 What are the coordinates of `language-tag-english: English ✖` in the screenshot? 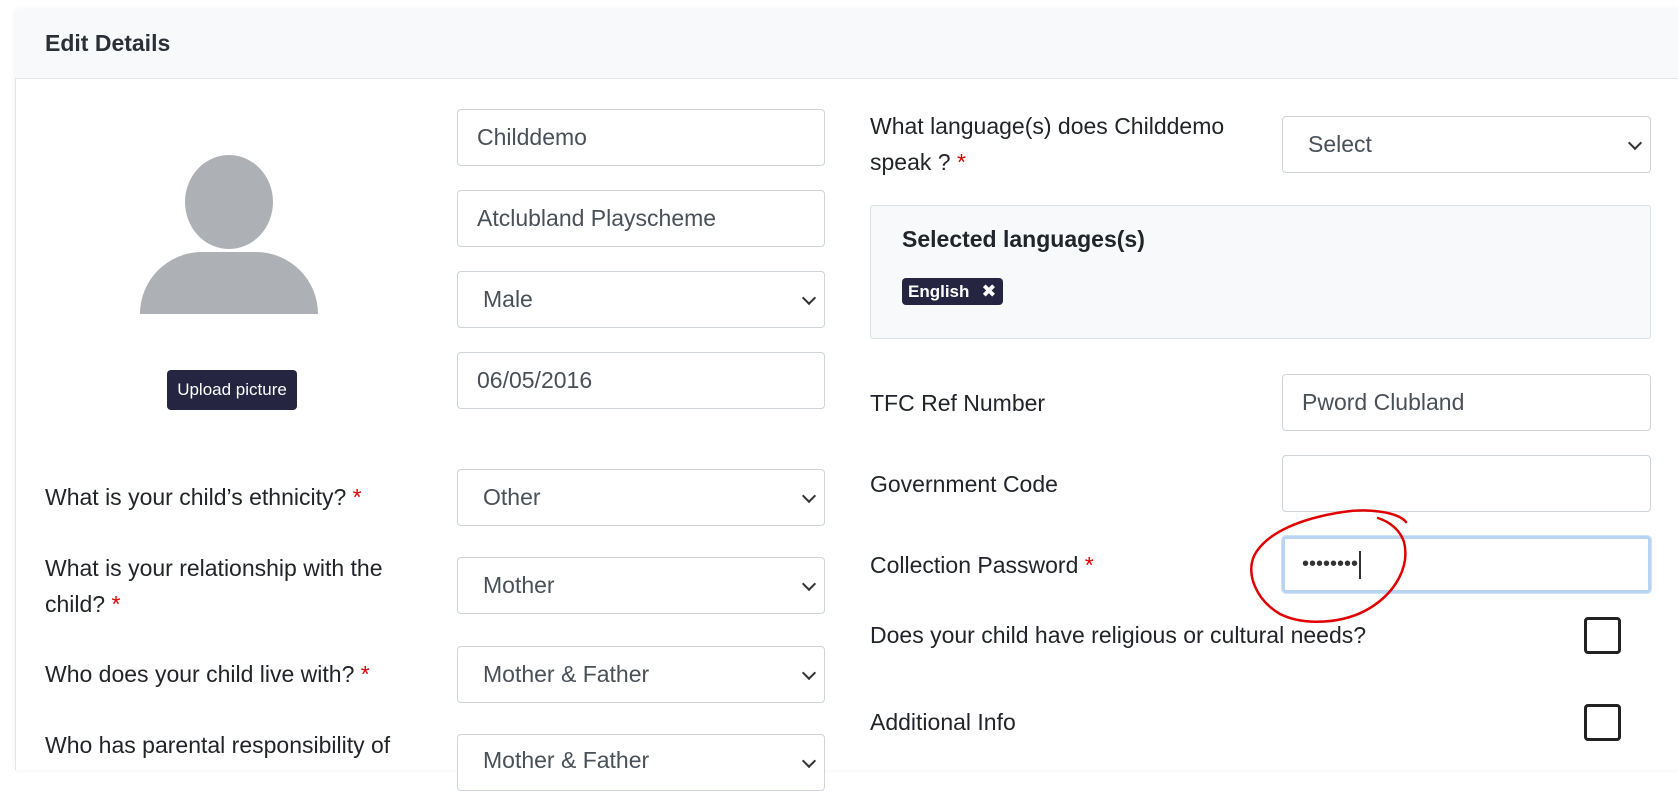 It's located at (952, 291).